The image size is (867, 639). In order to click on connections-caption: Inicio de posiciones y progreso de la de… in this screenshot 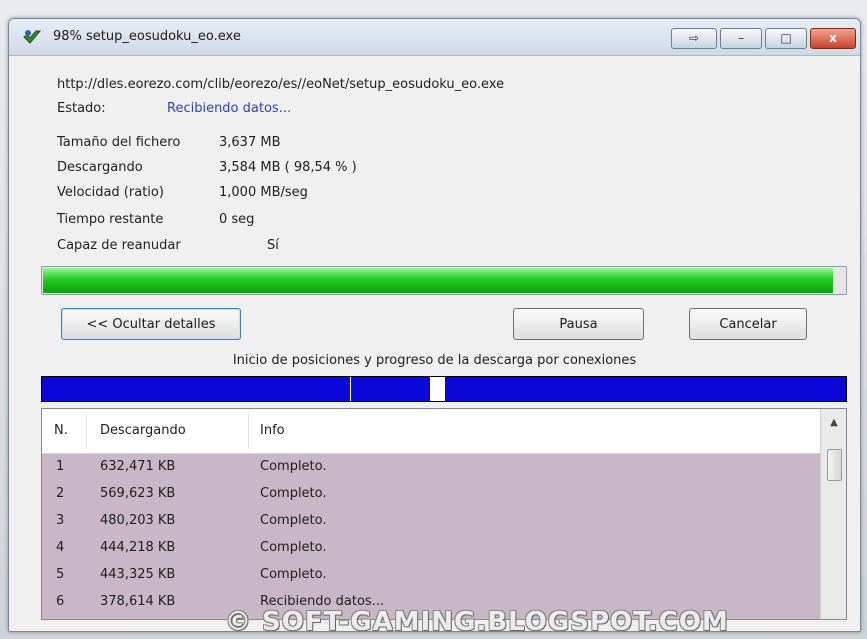, I will do `click(434, 360)`.